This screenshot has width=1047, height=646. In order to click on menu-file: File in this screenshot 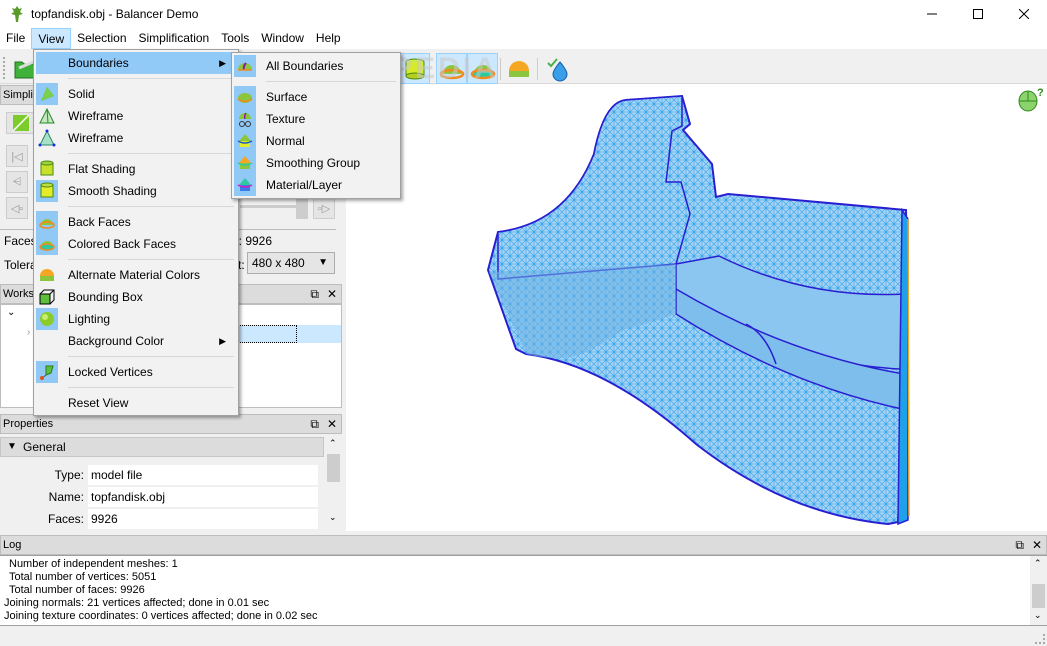, I will do `click(15, 38)`.